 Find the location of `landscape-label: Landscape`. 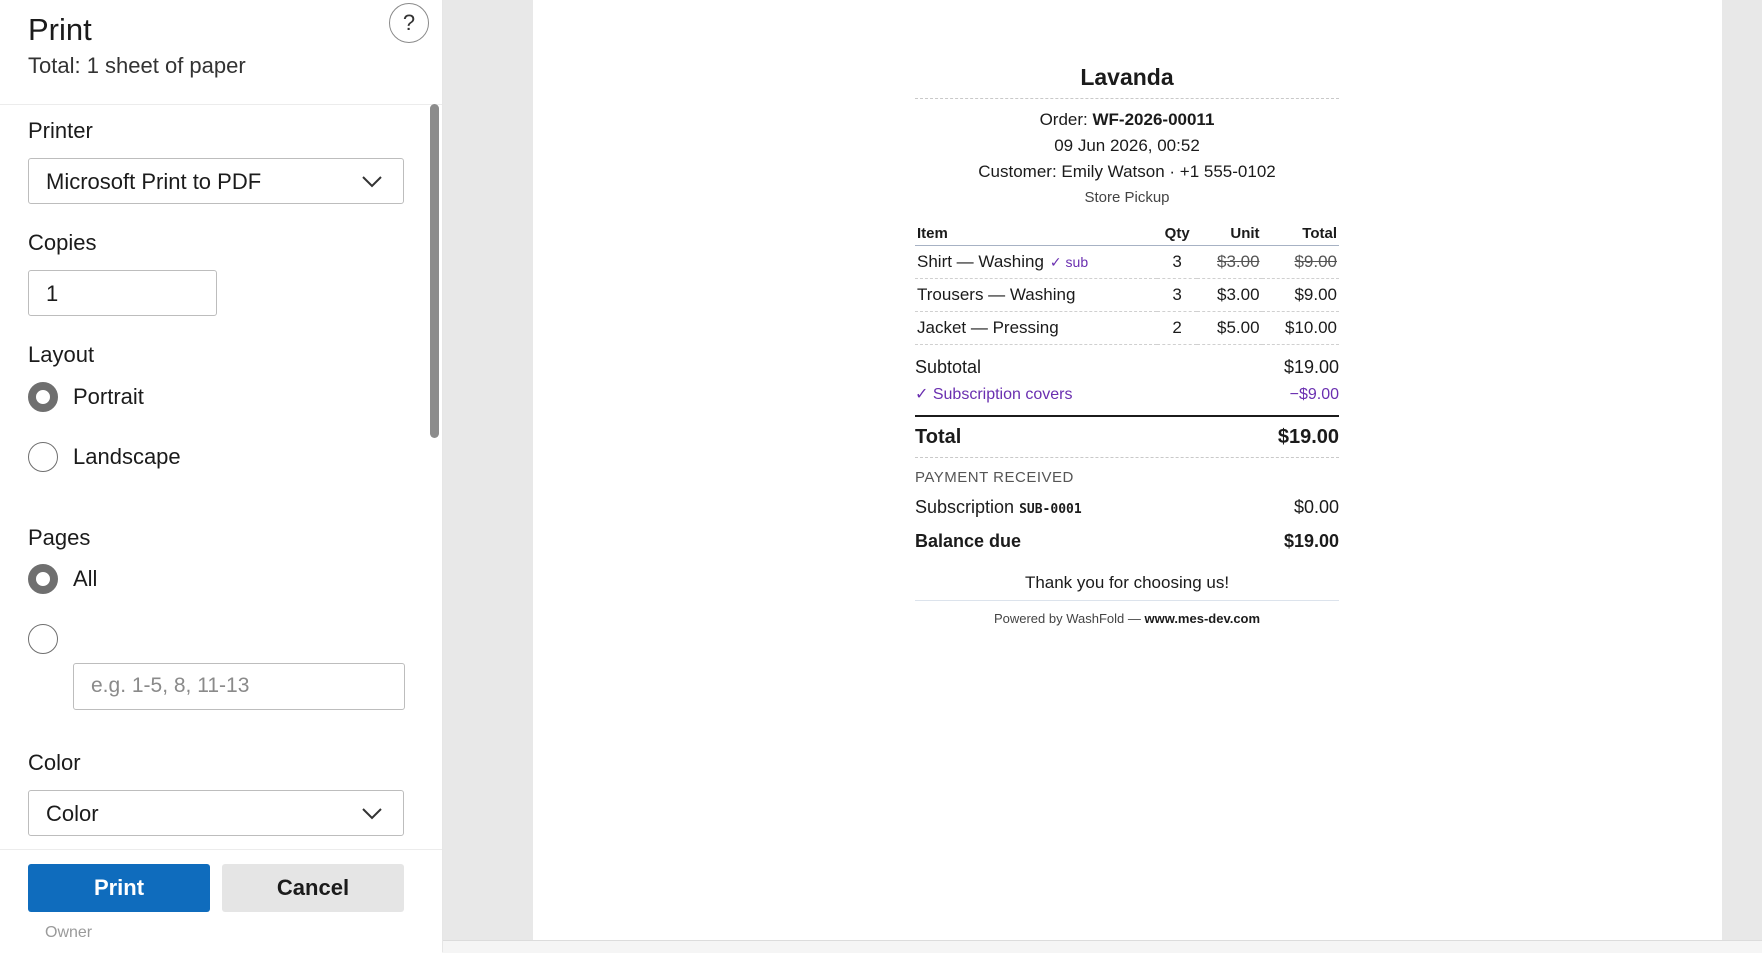

landscape-label: Landscape is located at coordinates (127, 456).